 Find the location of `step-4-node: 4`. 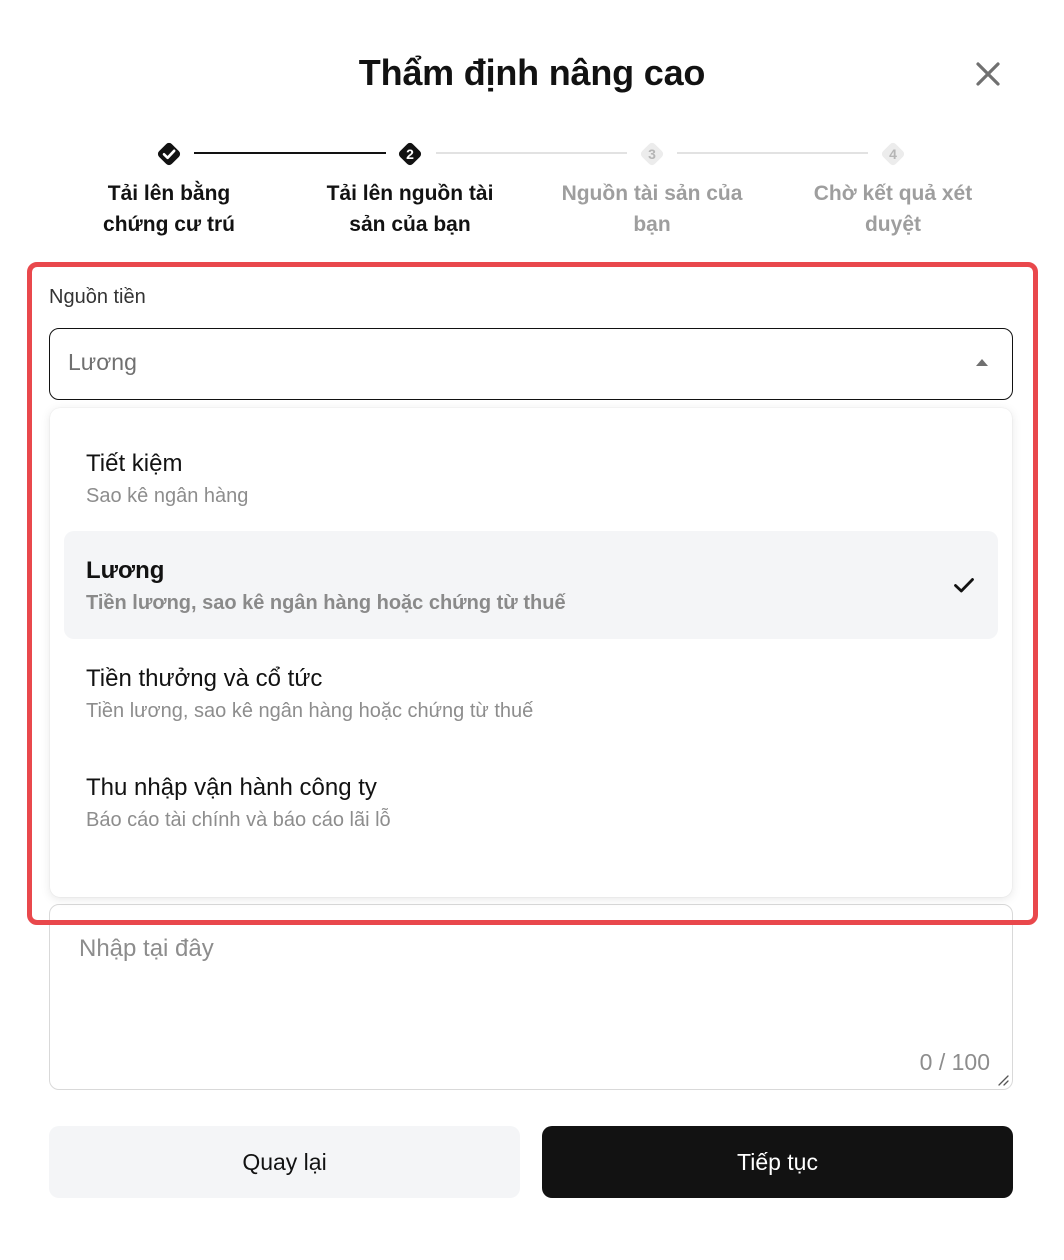

step-4-node: 4 is located at coordinates (893, 154).